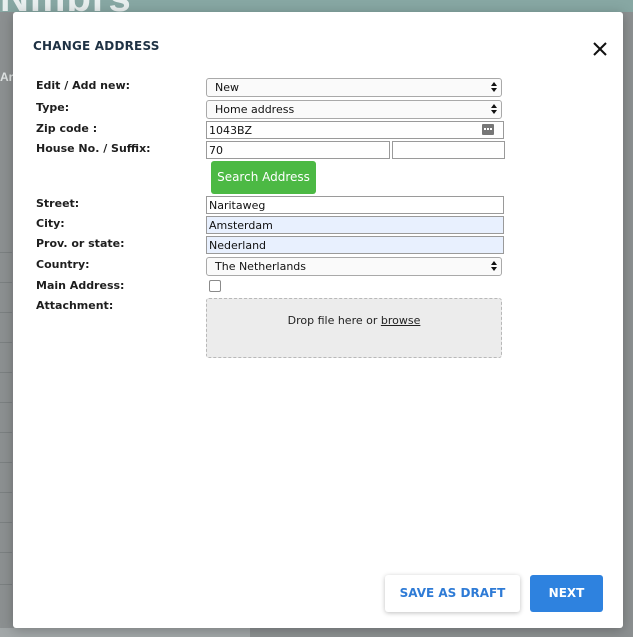 The width and height of the screenshot is (633, 637). What do you see at coordinates (7, 77) in the screenshot?
I see `app-sidebar-text: Ar` at bounding box center [7, 77].